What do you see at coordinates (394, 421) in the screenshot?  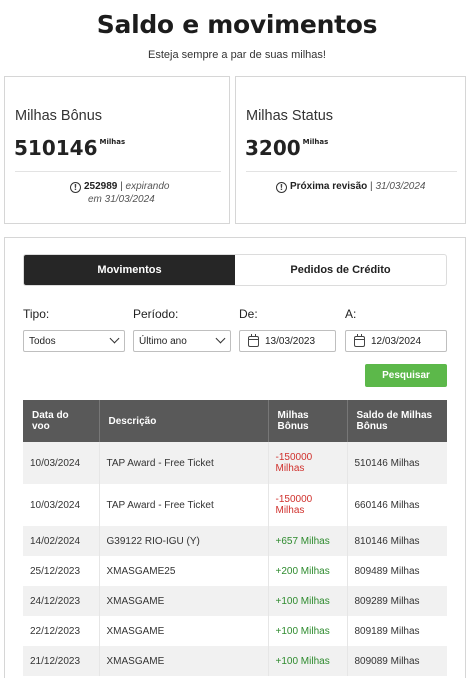 I see `column-header-balance: Saldo de Milhas Bônus` at bounding box center [394, 421].